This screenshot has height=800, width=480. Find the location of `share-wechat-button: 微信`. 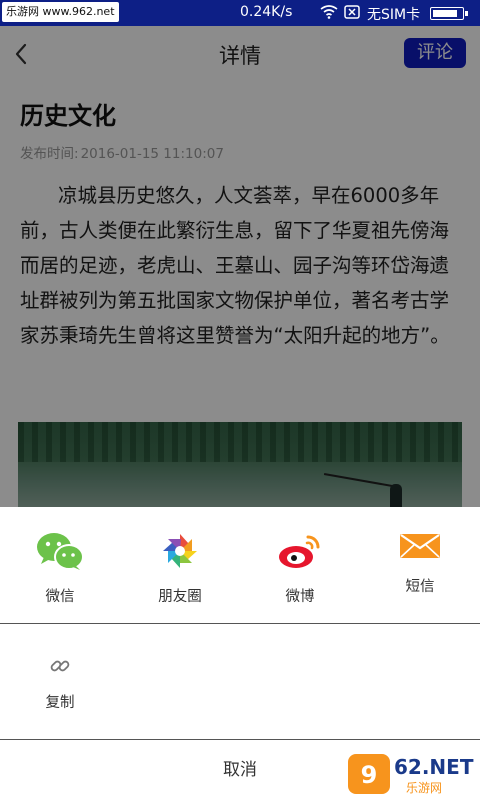

share-wechat-button: 微信 is located at coordinates (60, 568).